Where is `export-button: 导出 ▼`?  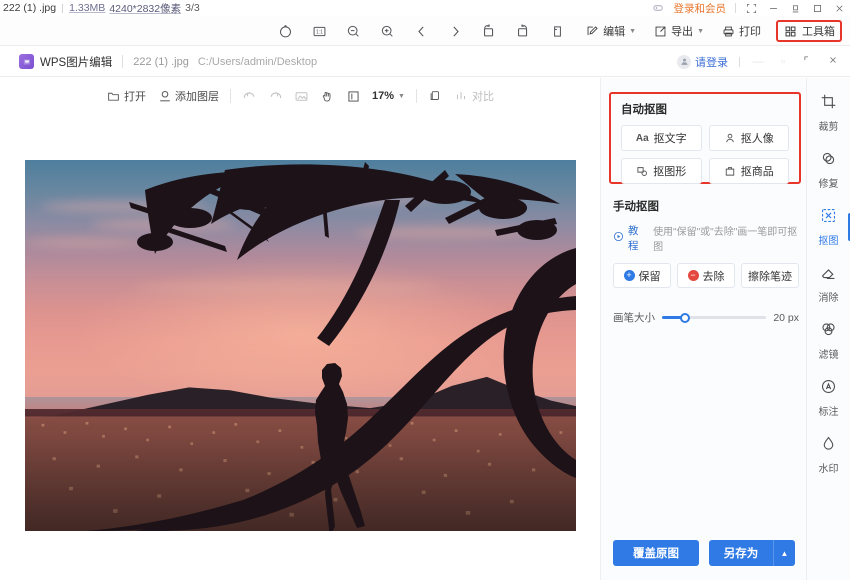 export-button: 导出 ▼ is located at coordinates (678, 31).